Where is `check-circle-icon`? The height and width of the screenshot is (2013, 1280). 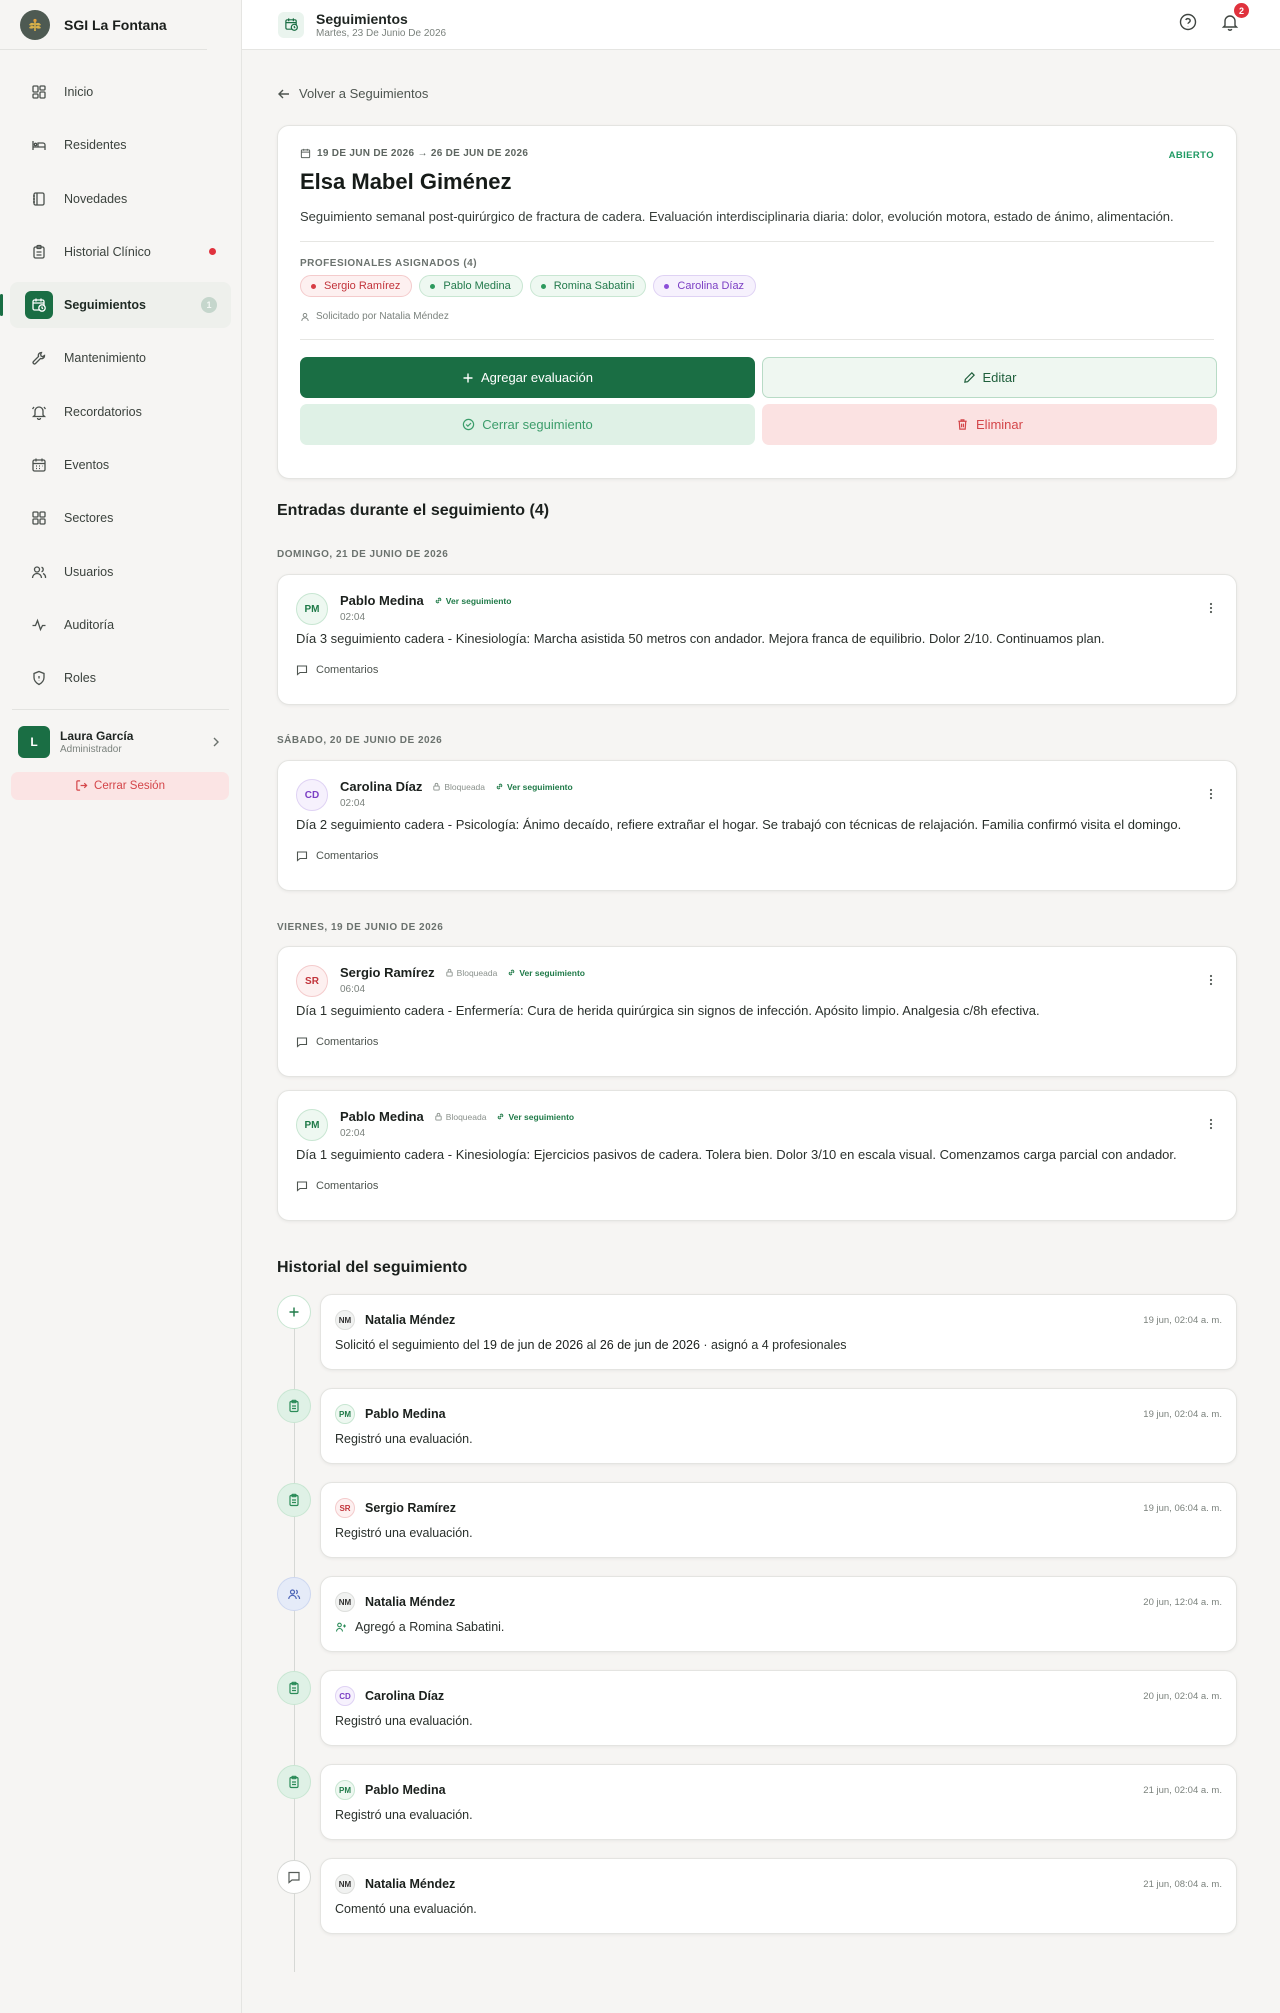 check-circle-icon is located at coordinates (472, 424).